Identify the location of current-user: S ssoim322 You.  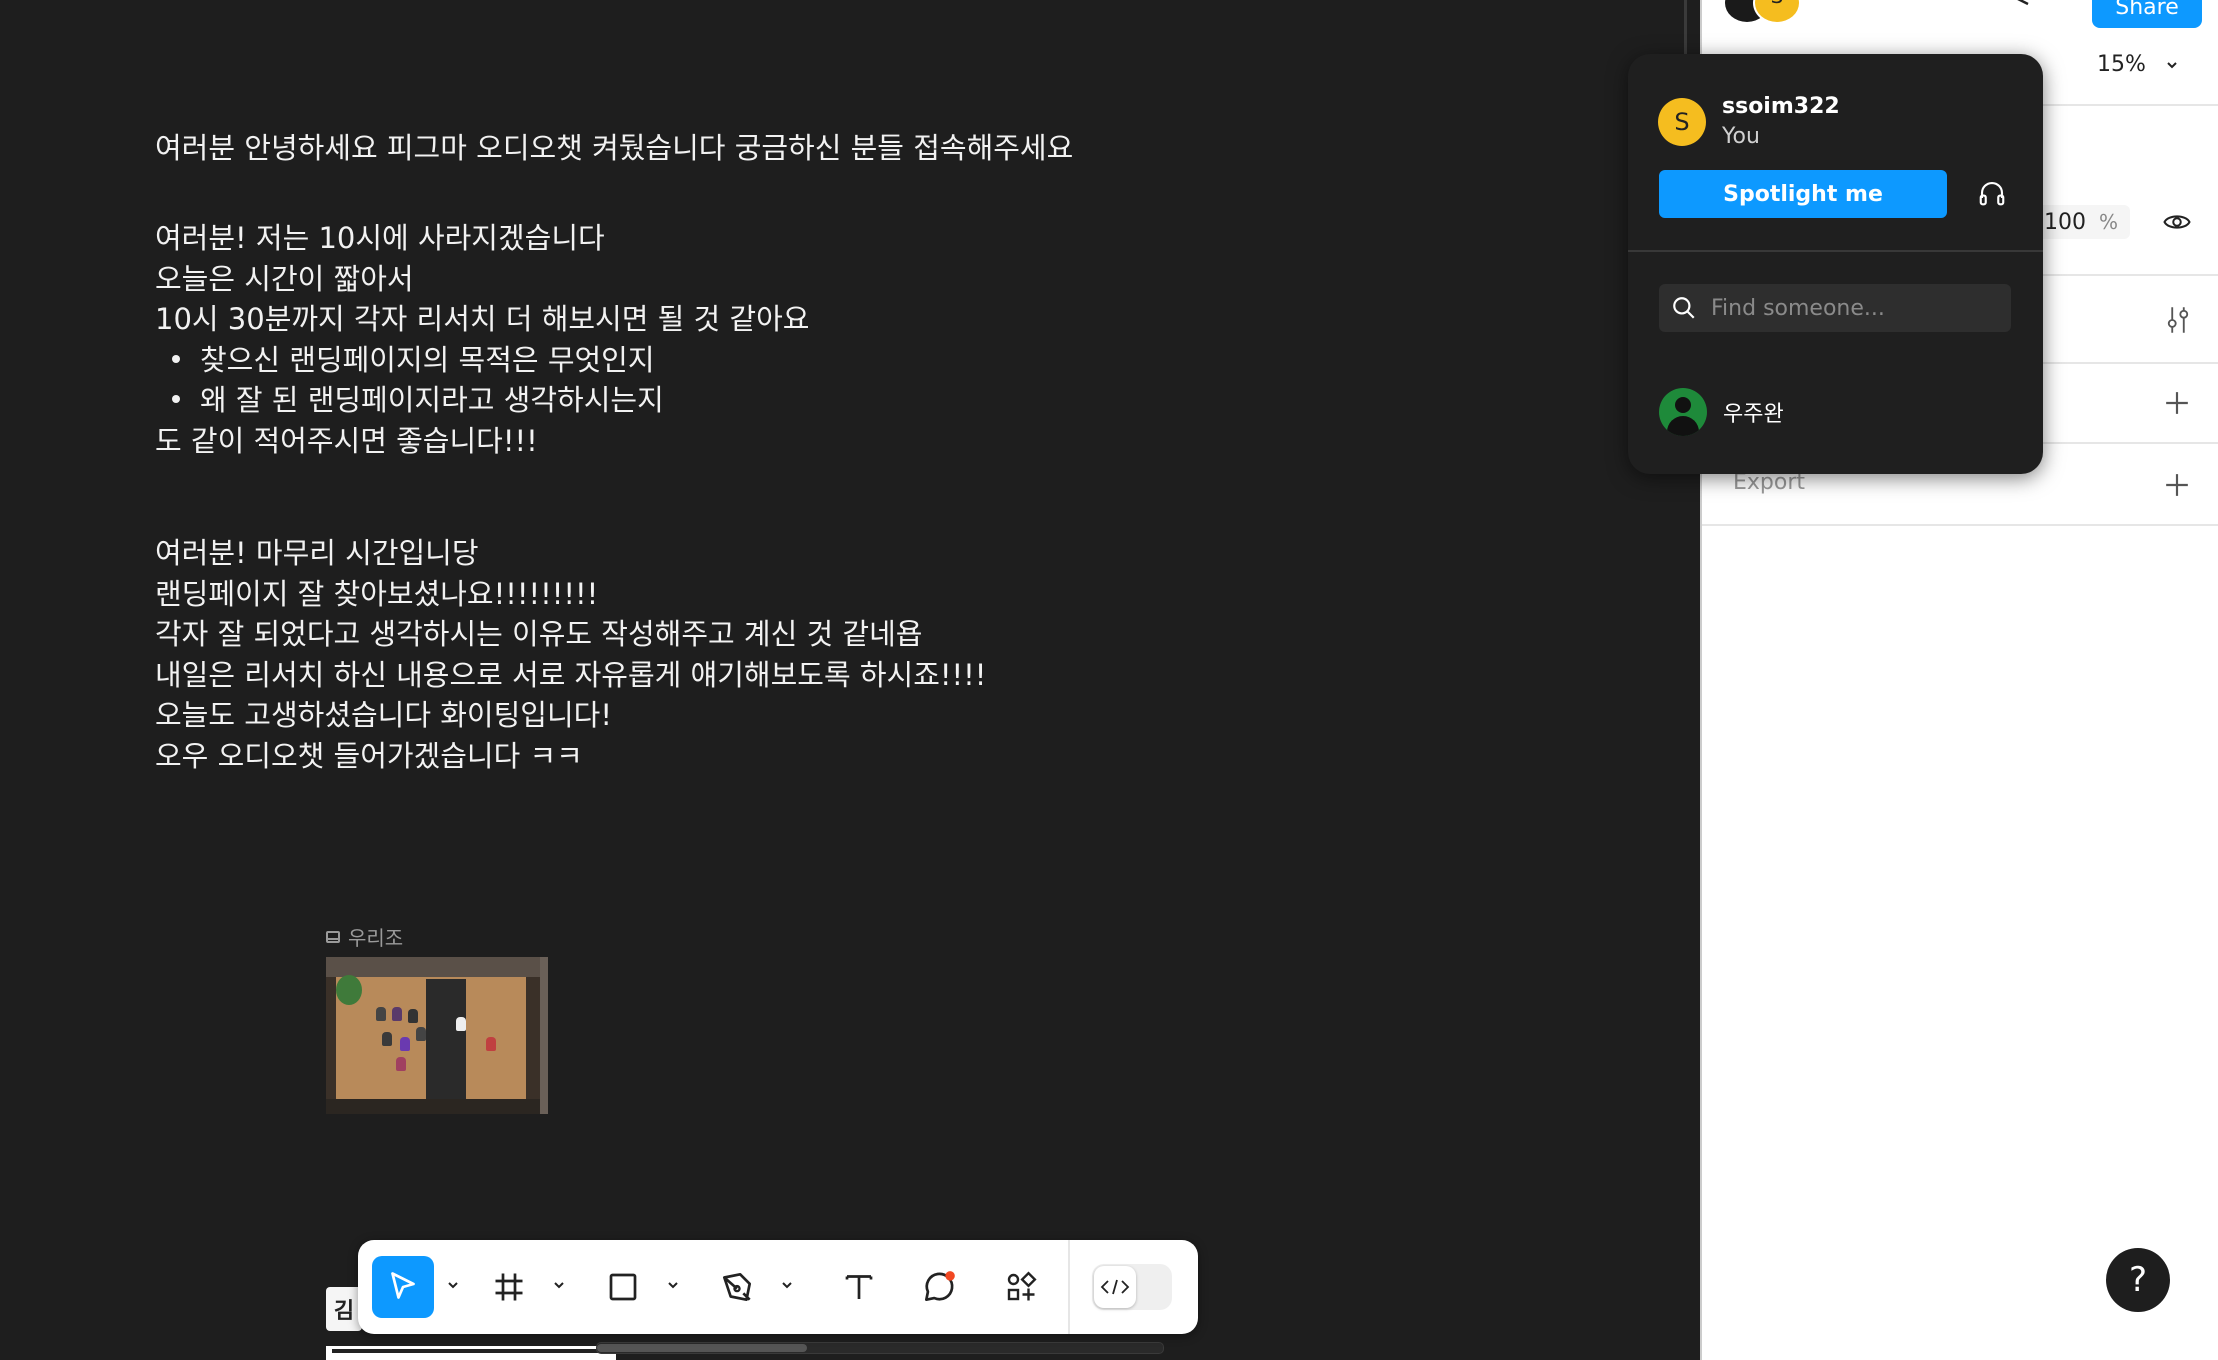
(1749, 122).